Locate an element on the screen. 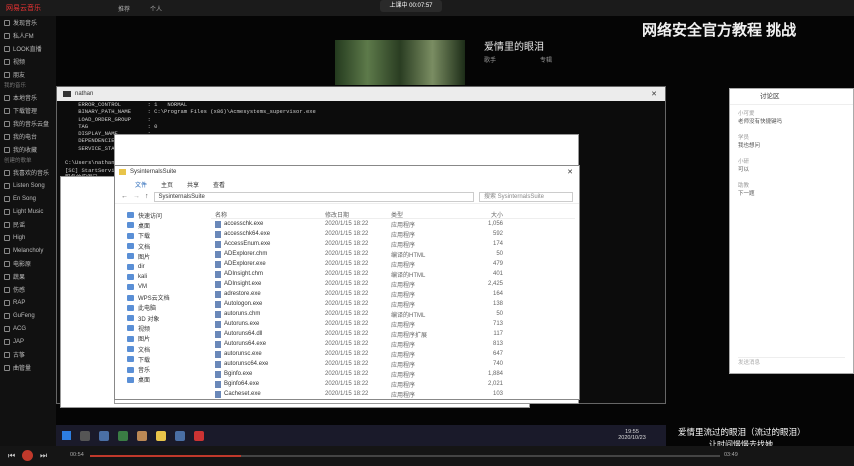 Image resolution: width=854 pixels, height=466 pixels. sidebar-item: 我喜欢的音乐 is located at coordinates (28, 172).